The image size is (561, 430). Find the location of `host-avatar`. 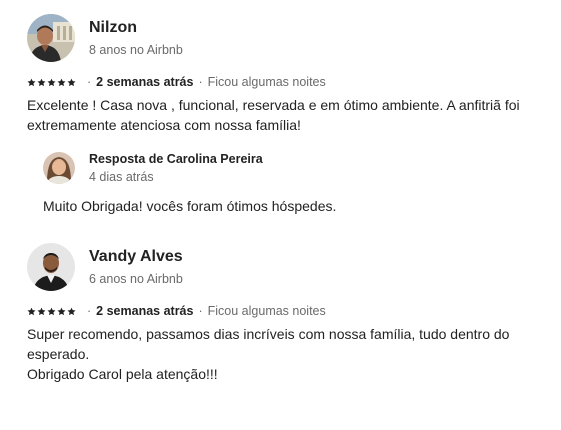

host-avatar is located at coordinates (59, 168).